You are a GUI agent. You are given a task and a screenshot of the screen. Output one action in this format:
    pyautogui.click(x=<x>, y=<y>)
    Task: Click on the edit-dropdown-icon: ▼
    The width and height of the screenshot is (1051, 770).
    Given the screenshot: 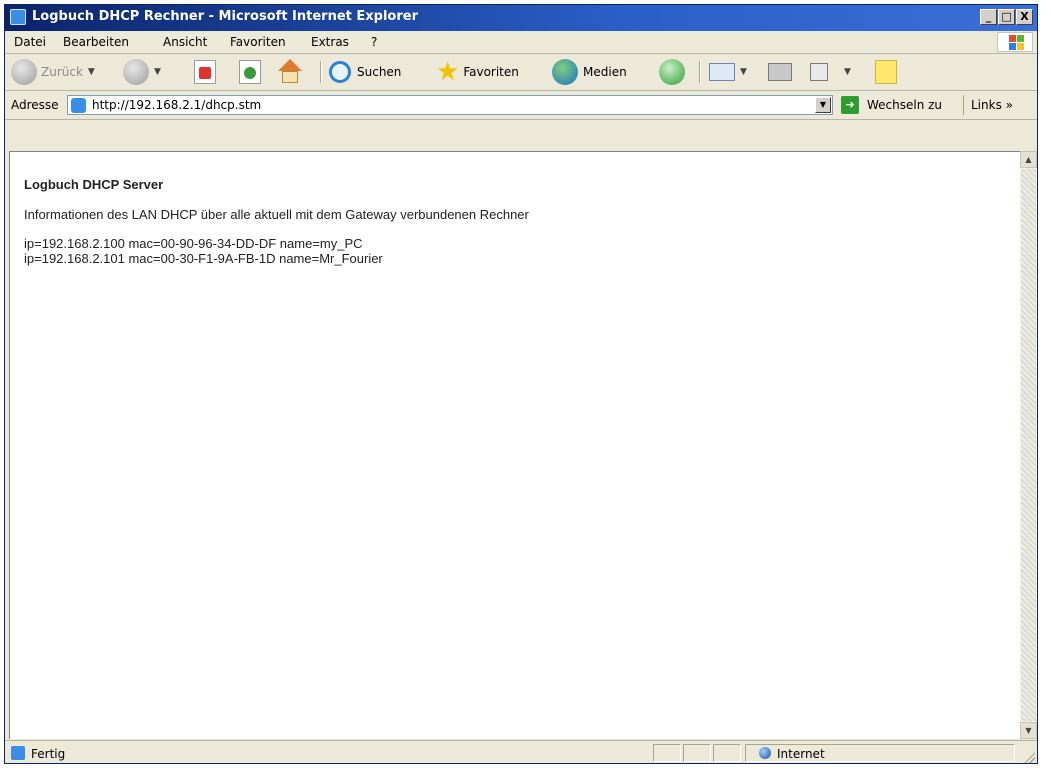 What is the action you would take?
    pyautogui.click(x=847, y=72)
    